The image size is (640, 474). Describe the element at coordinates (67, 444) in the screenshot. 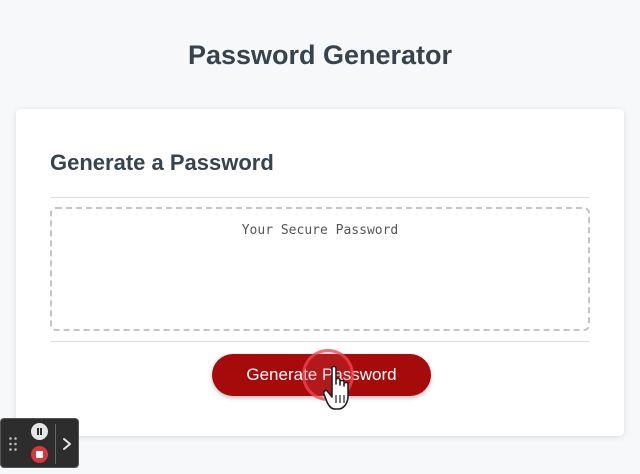

I see `chevron-right-icon` at that location.